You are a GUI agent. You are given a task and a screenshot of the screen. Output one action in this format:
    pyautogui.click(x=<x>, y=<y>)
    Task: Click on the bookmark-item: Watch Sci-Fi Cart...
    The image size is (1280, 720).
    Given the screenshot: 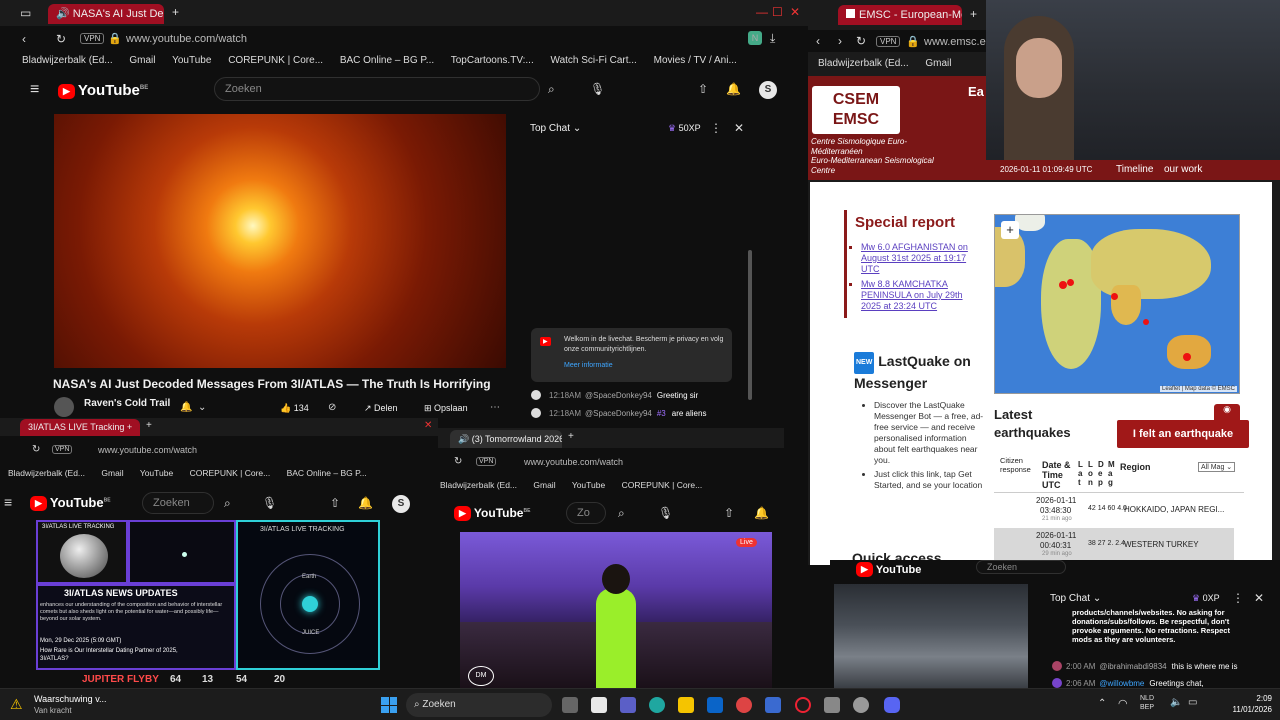 What is the action you would take?
    pyautogui.click(x=594, y=60)
    